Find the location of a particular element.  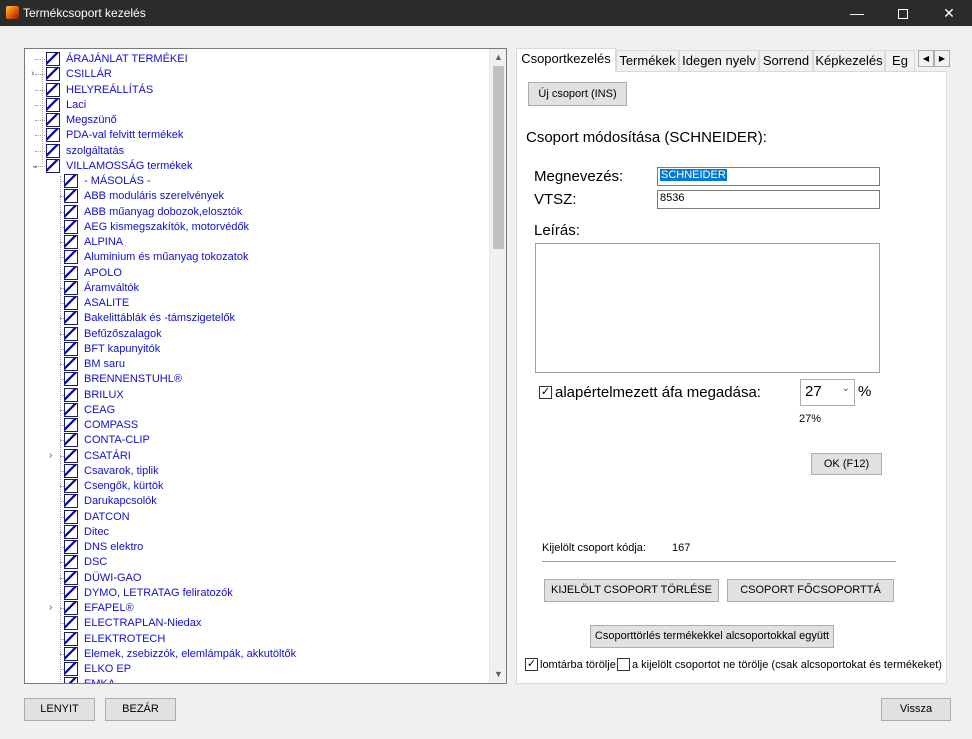

tree-item-label: CSATÁRI is located at coordinates (107, 455).